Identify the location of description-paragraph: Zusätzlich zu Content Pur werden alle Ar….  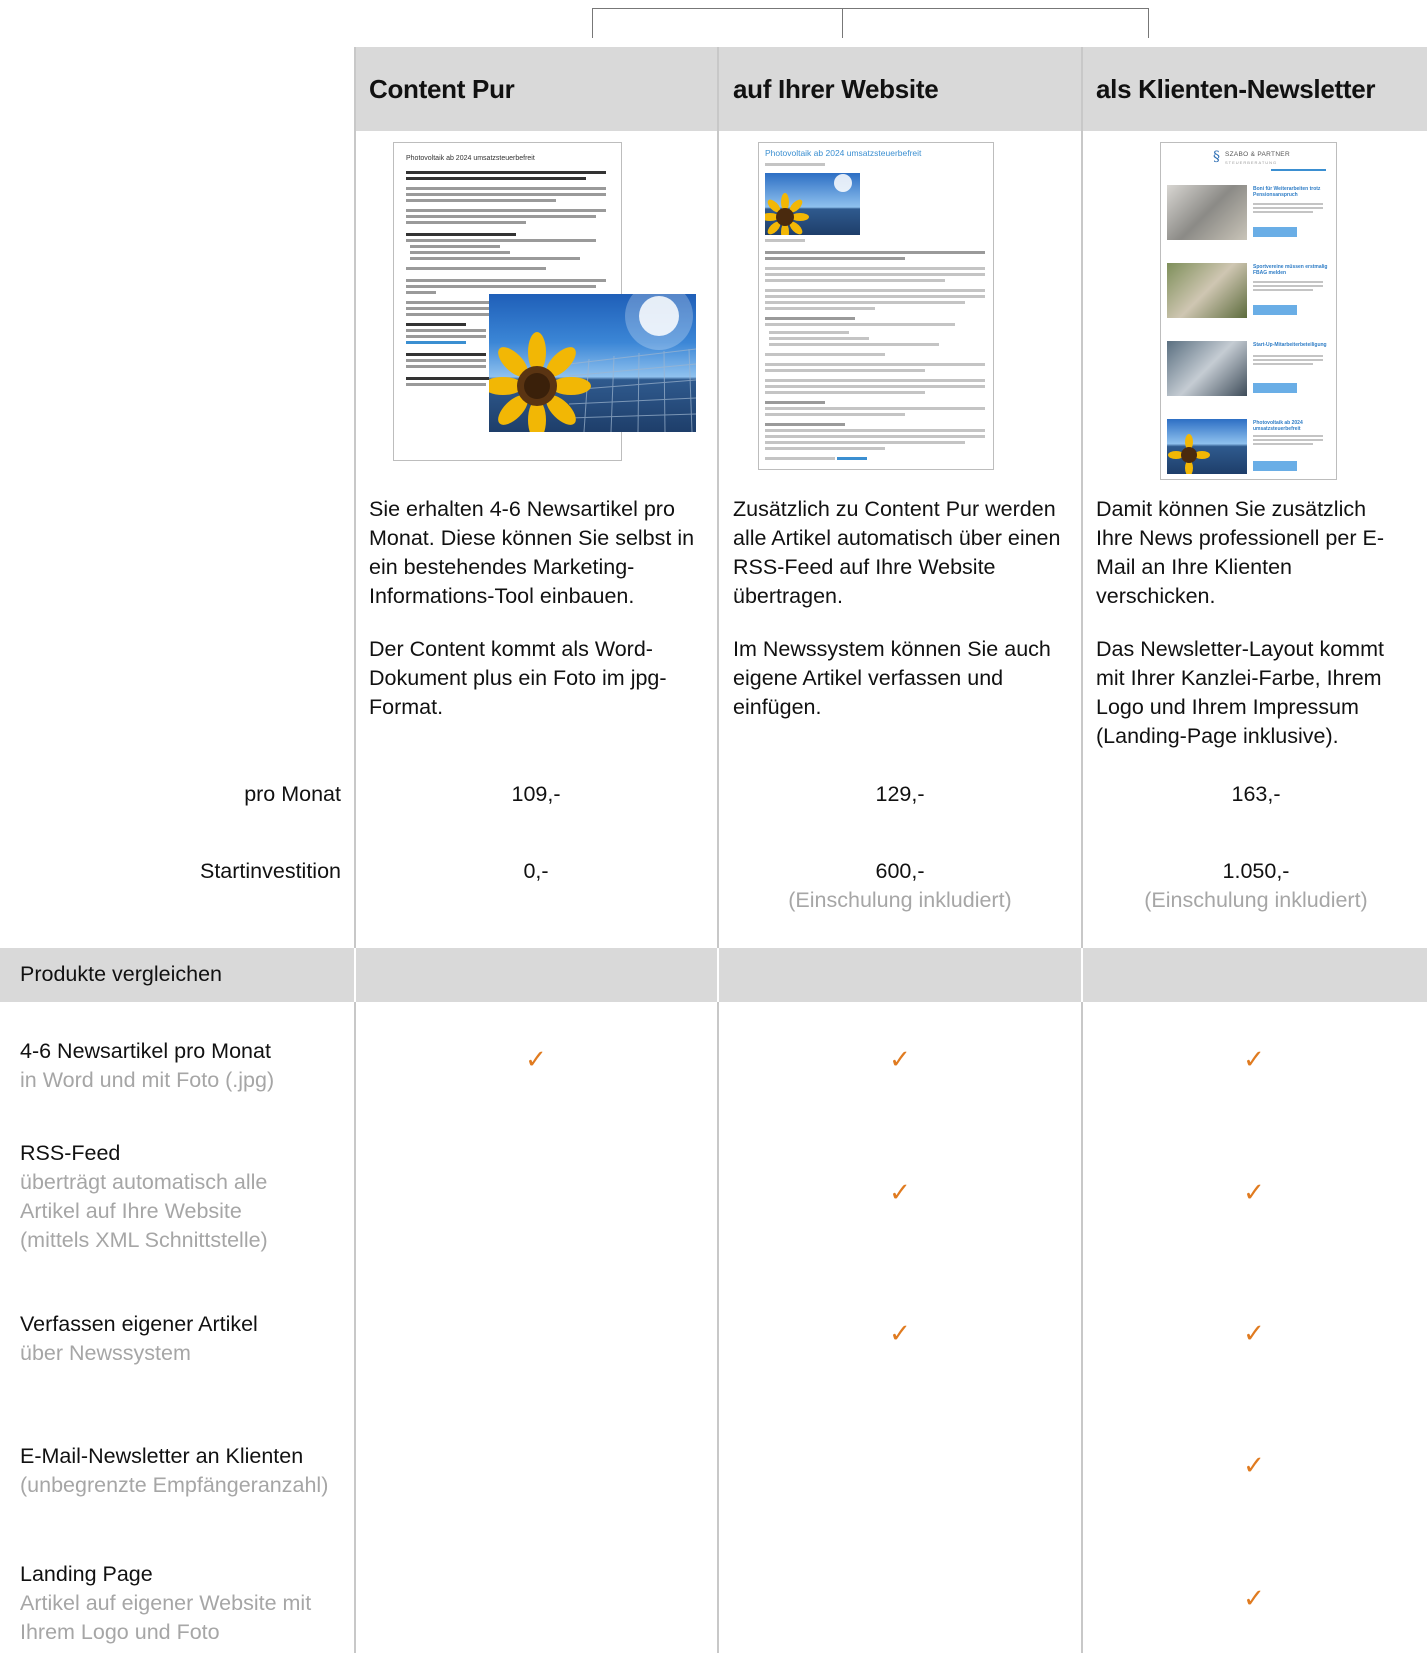
(897, 552).